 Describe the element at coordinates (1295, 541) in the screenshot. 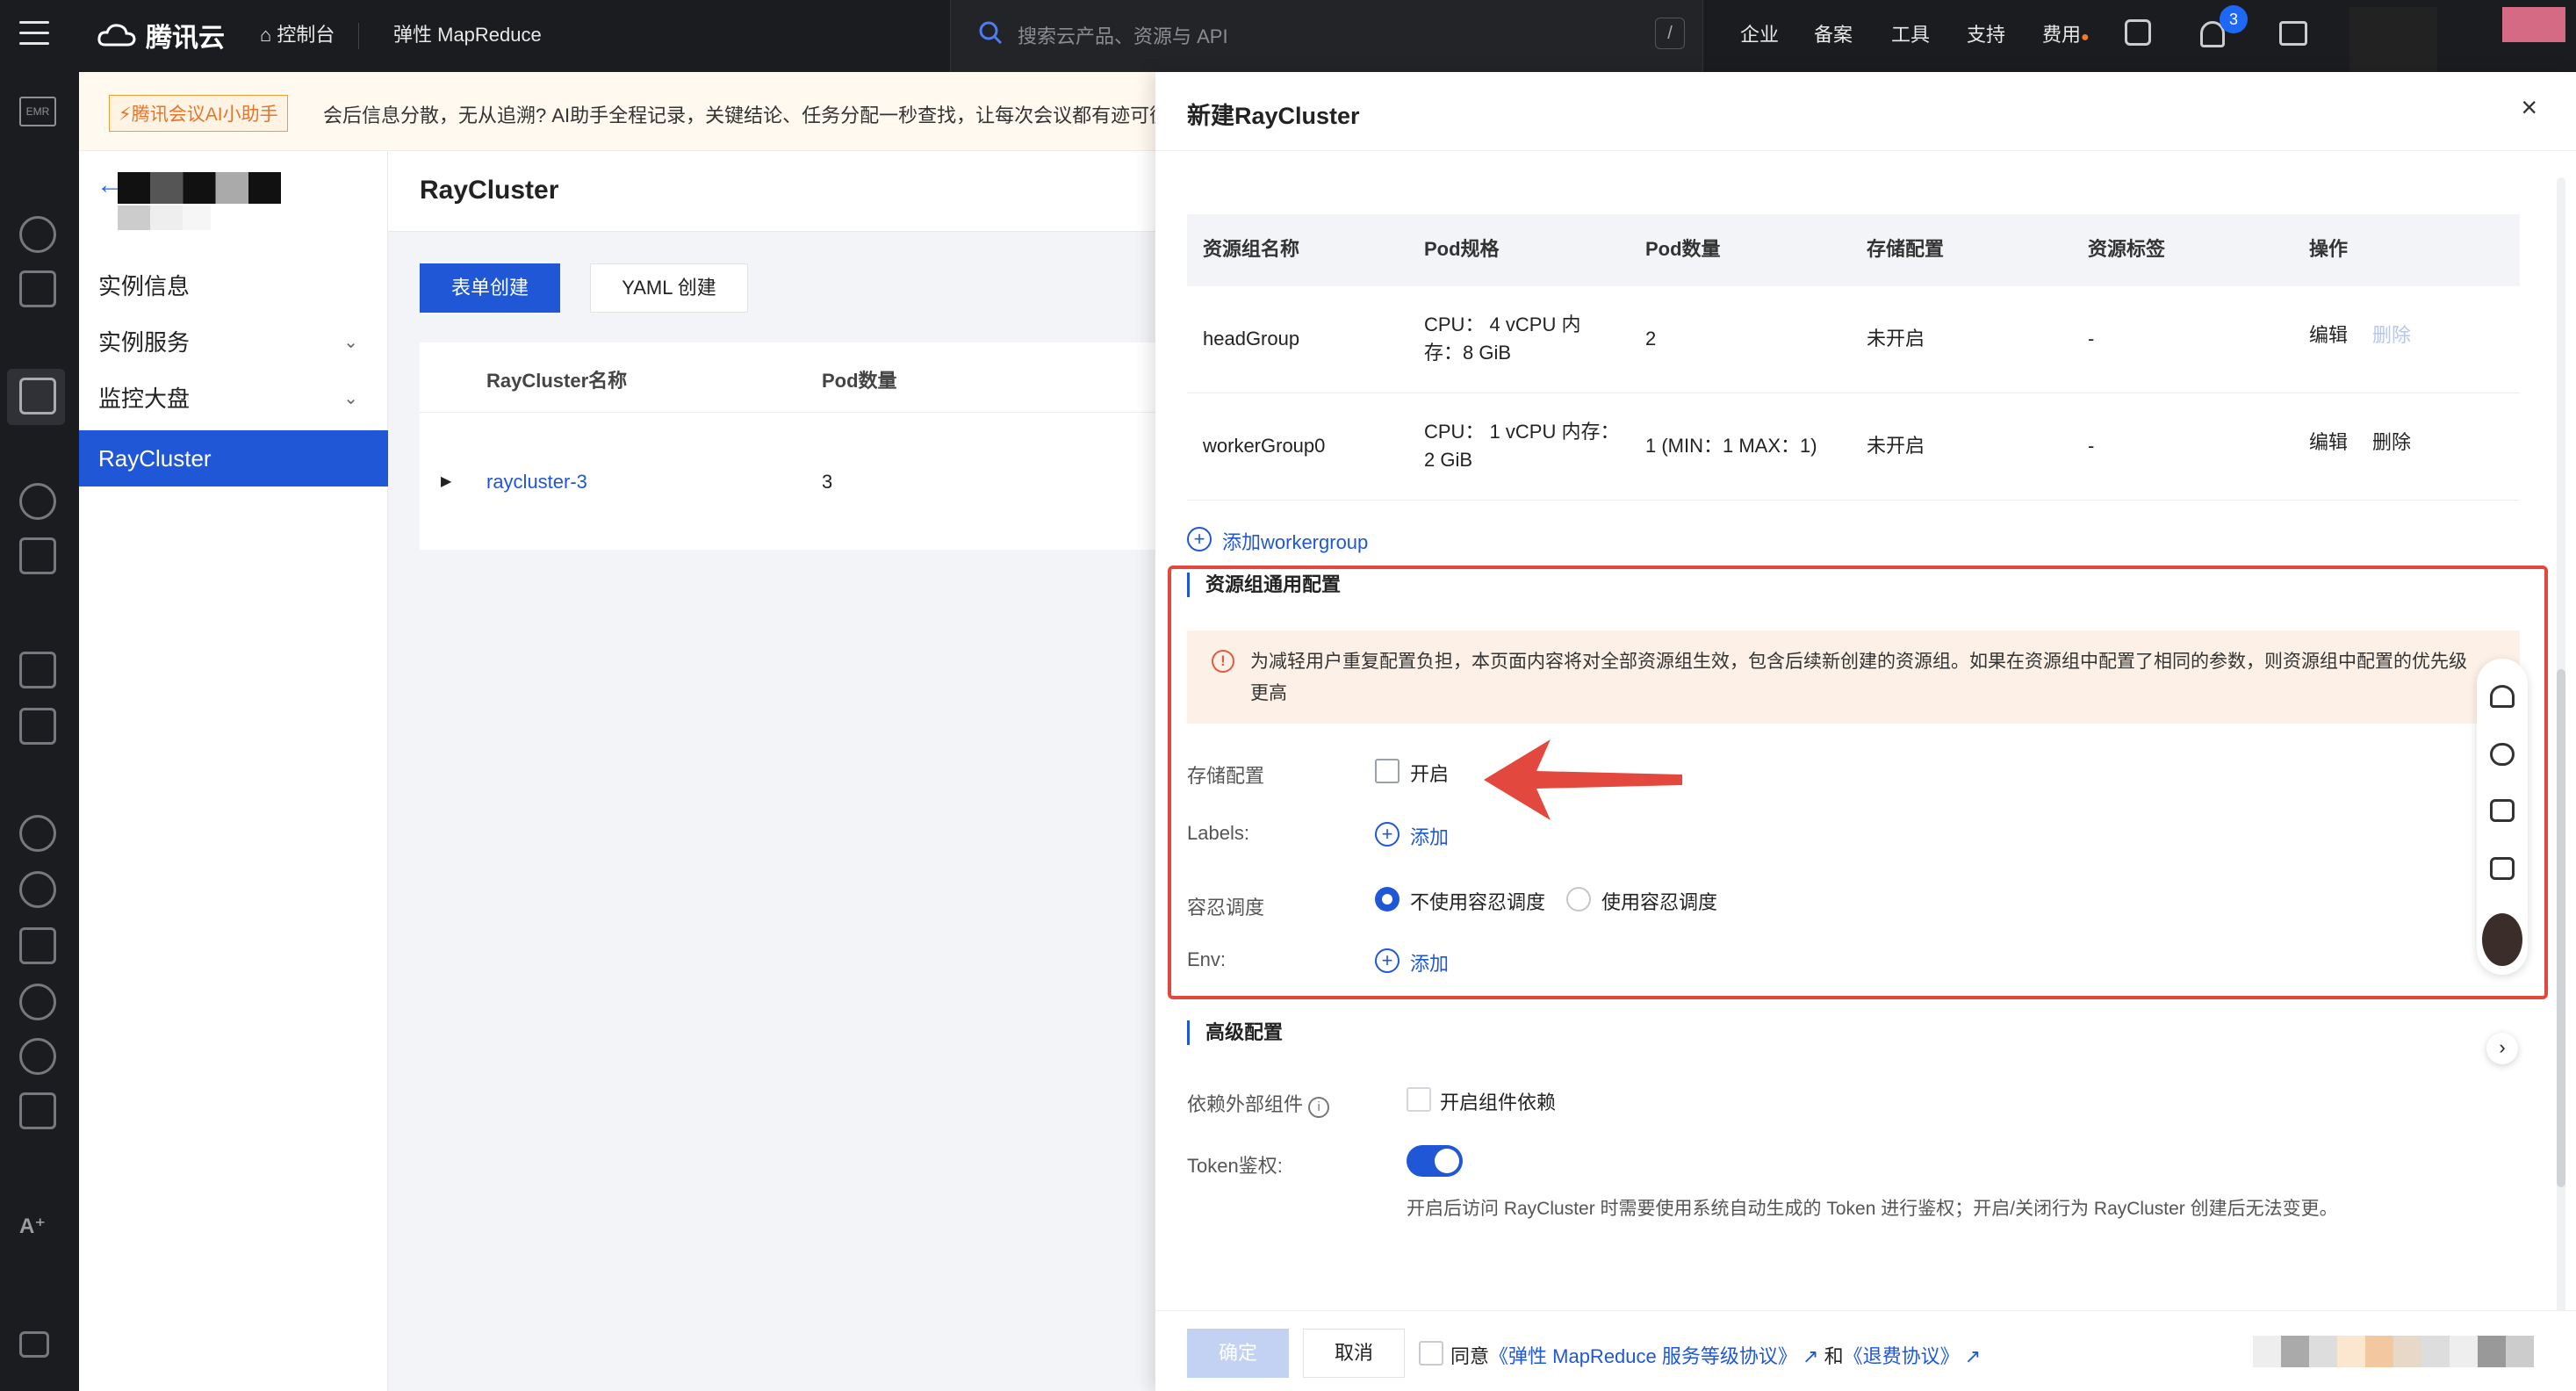

I see `add-workergroup-link: 添加workergroup` at that location.